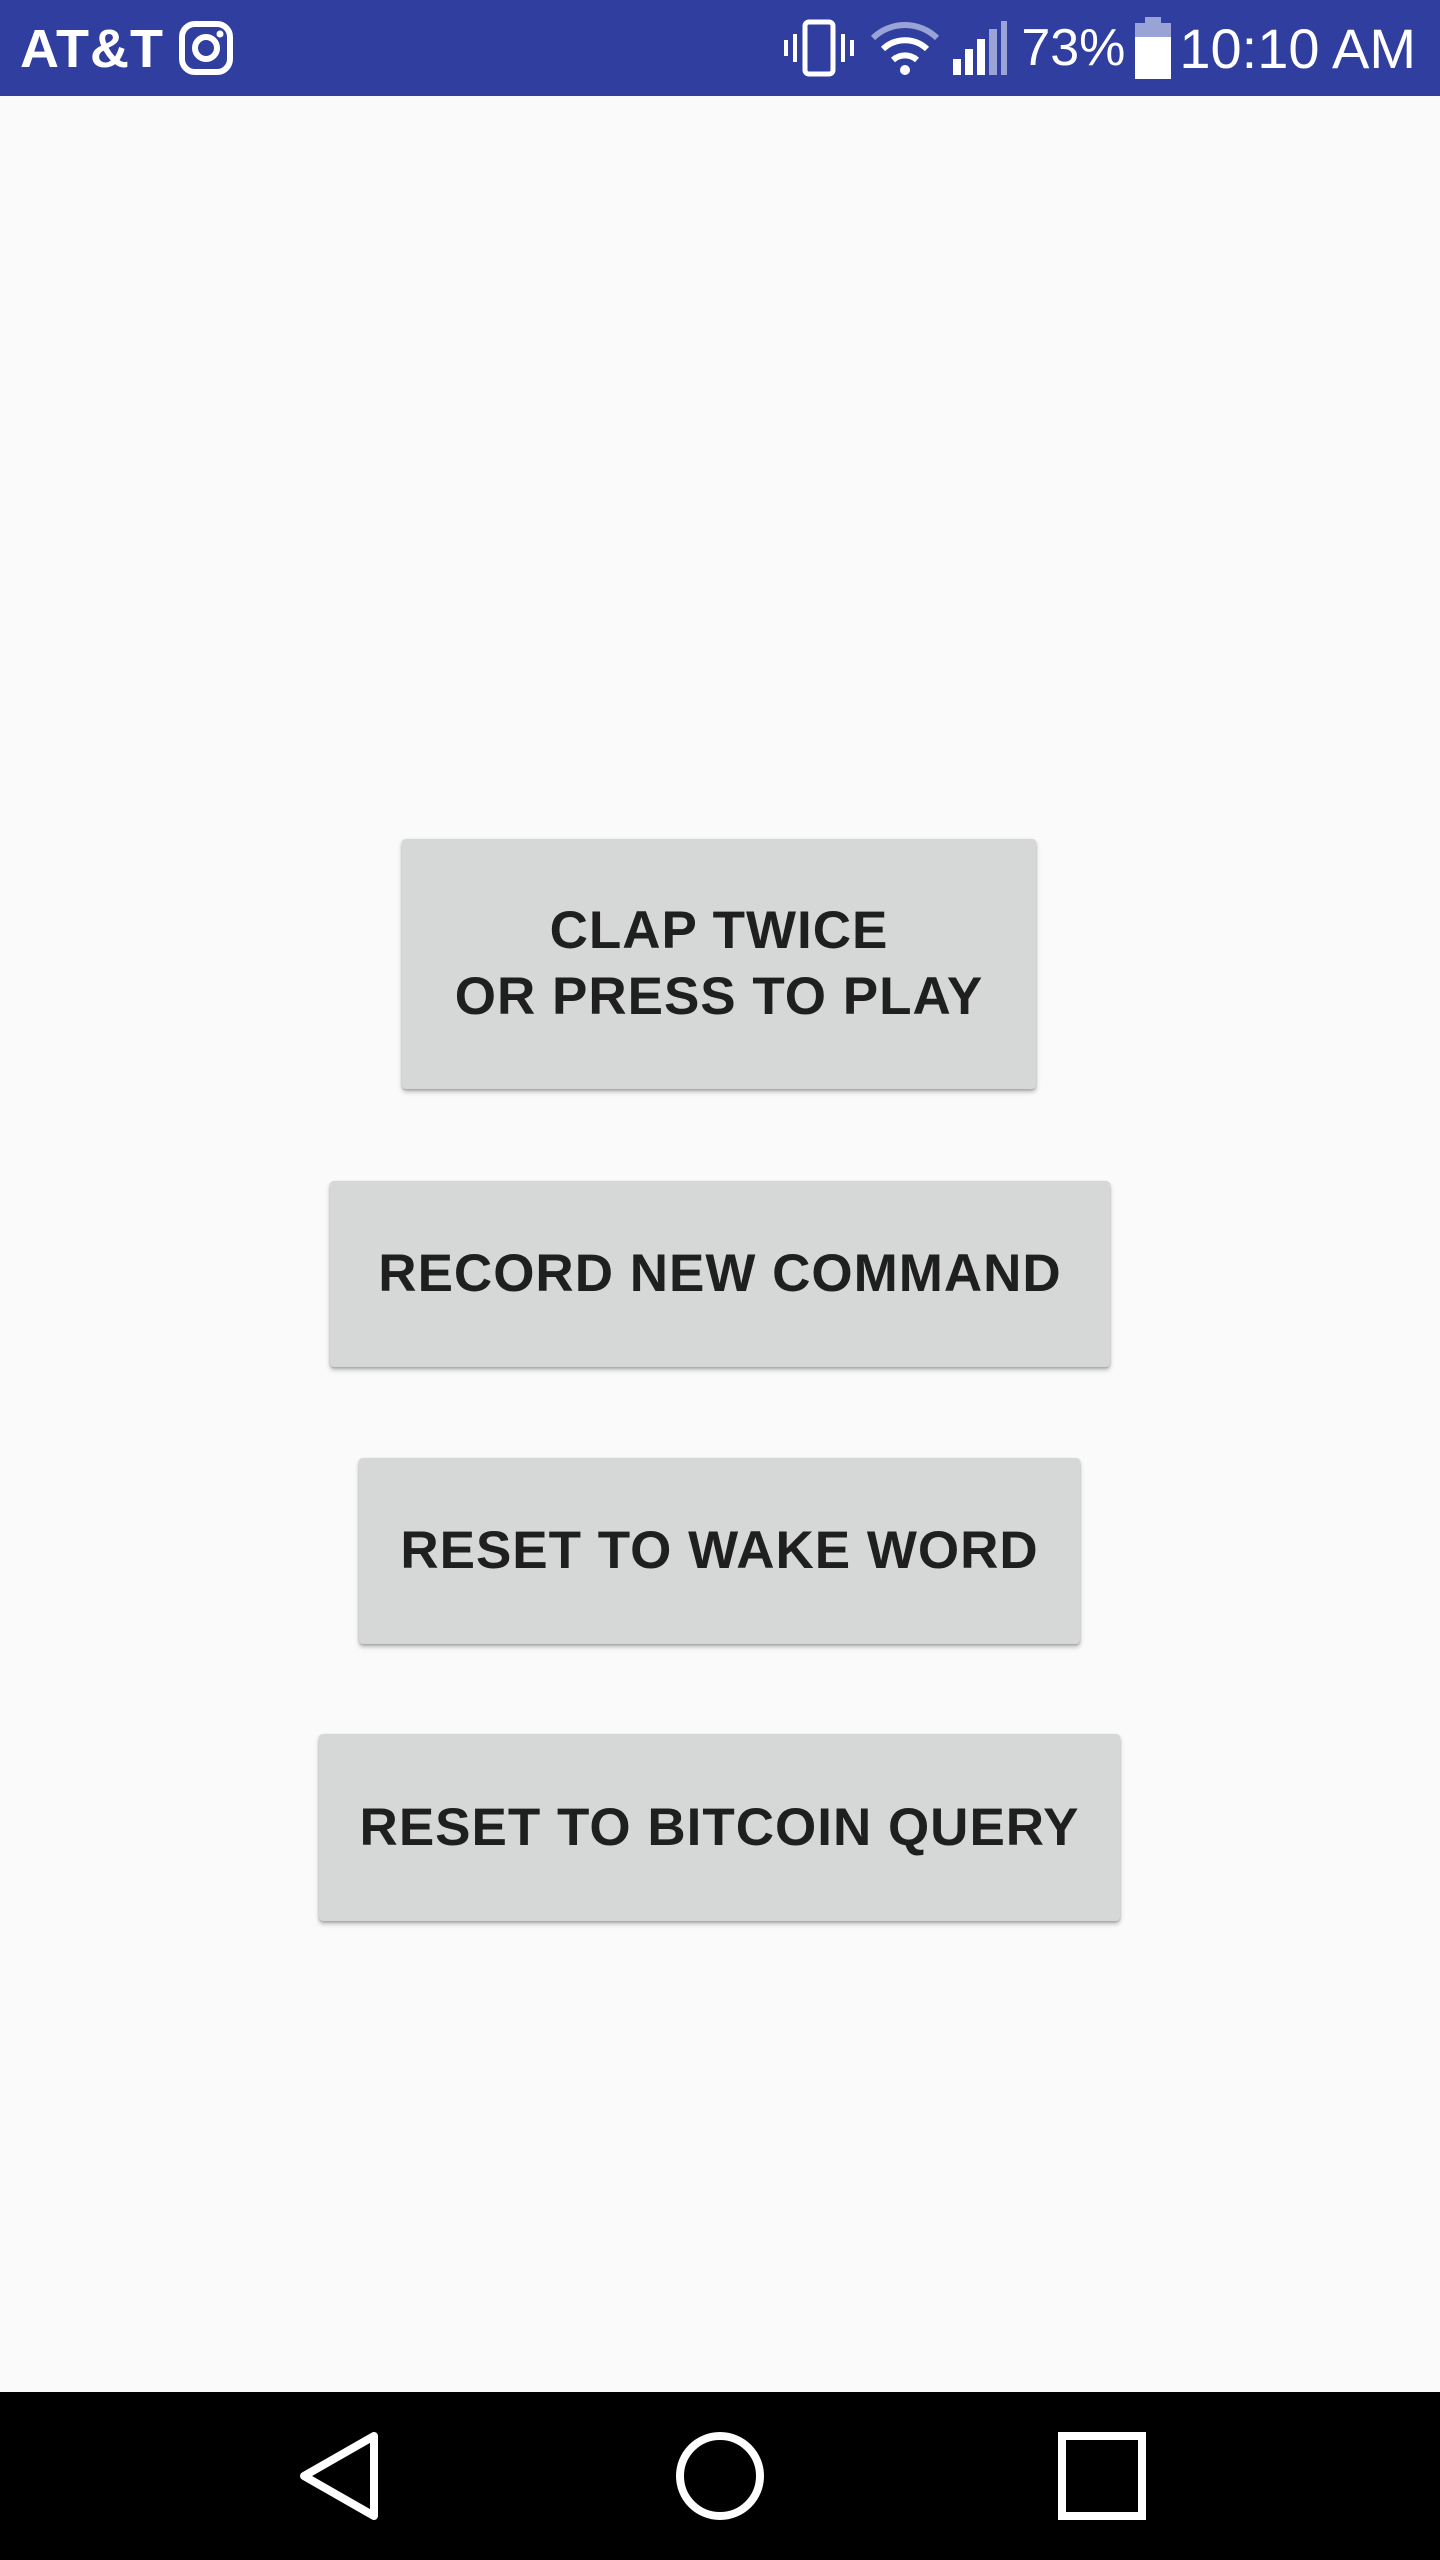 The image size is (1440, 2560). Describe the element at coordinates (719, 996) in the screenshot. I see `play-button-label-line2: OR PRESS TO PLAY` at that location.